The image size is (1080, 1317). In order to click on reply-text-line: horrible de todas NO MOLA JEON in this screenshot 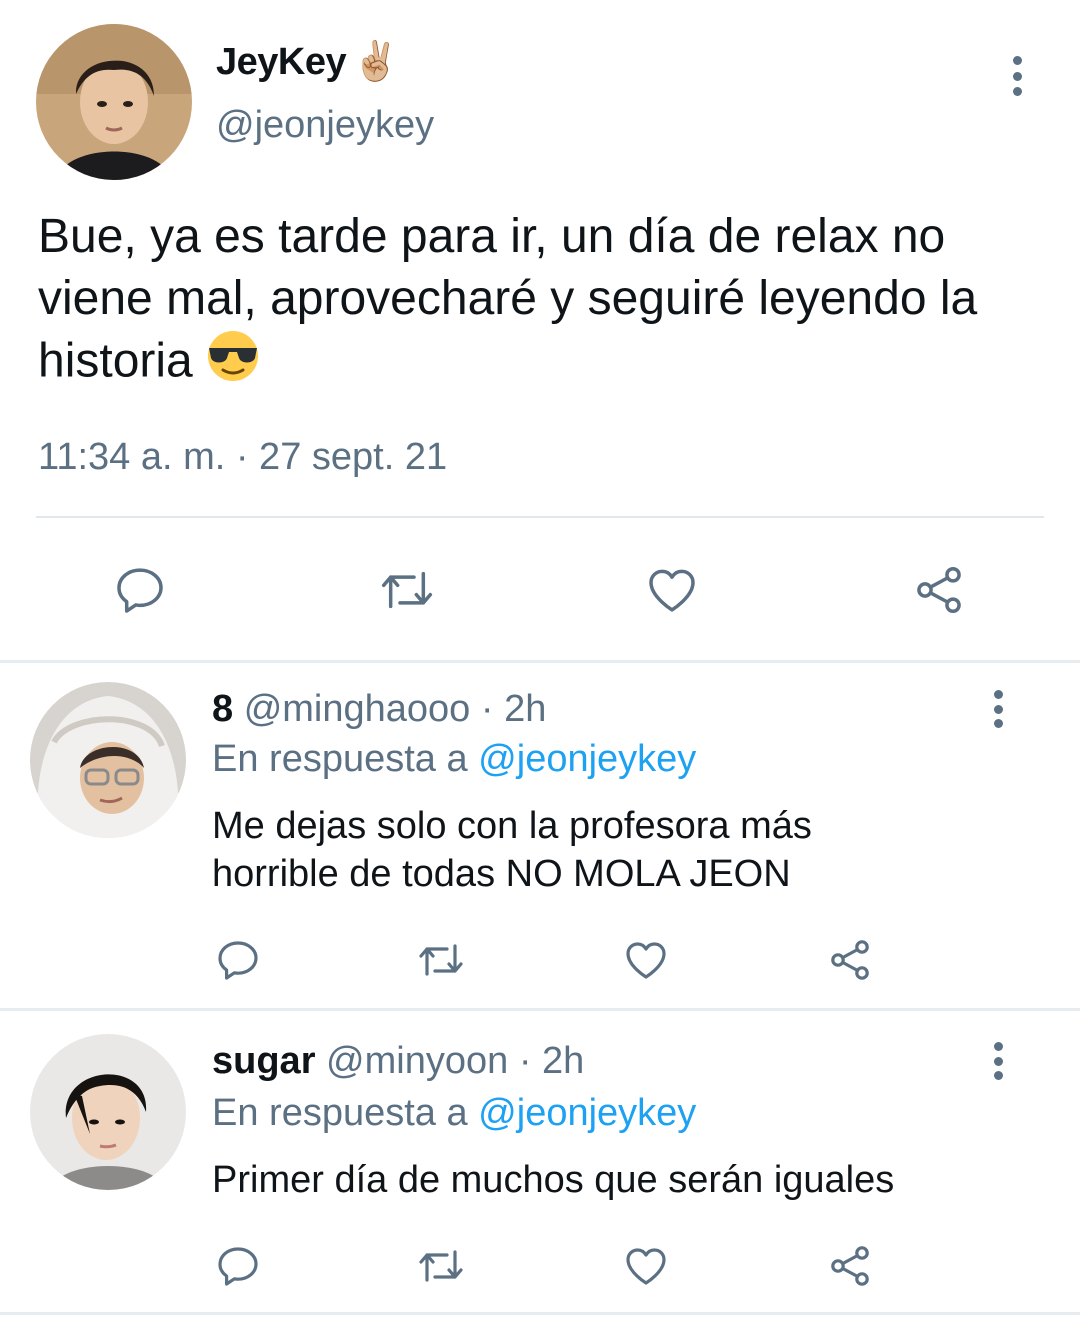, I will do `click(501, 874)`.